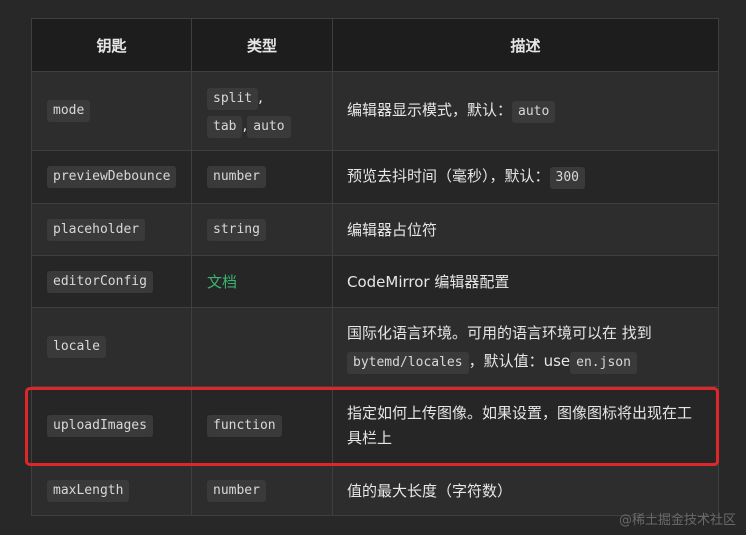  What do you see at coordinates (430, 110) in the screenshot?
I see `description-text: 编辑器显示模式，默认：` at bounding box center [430, 110].